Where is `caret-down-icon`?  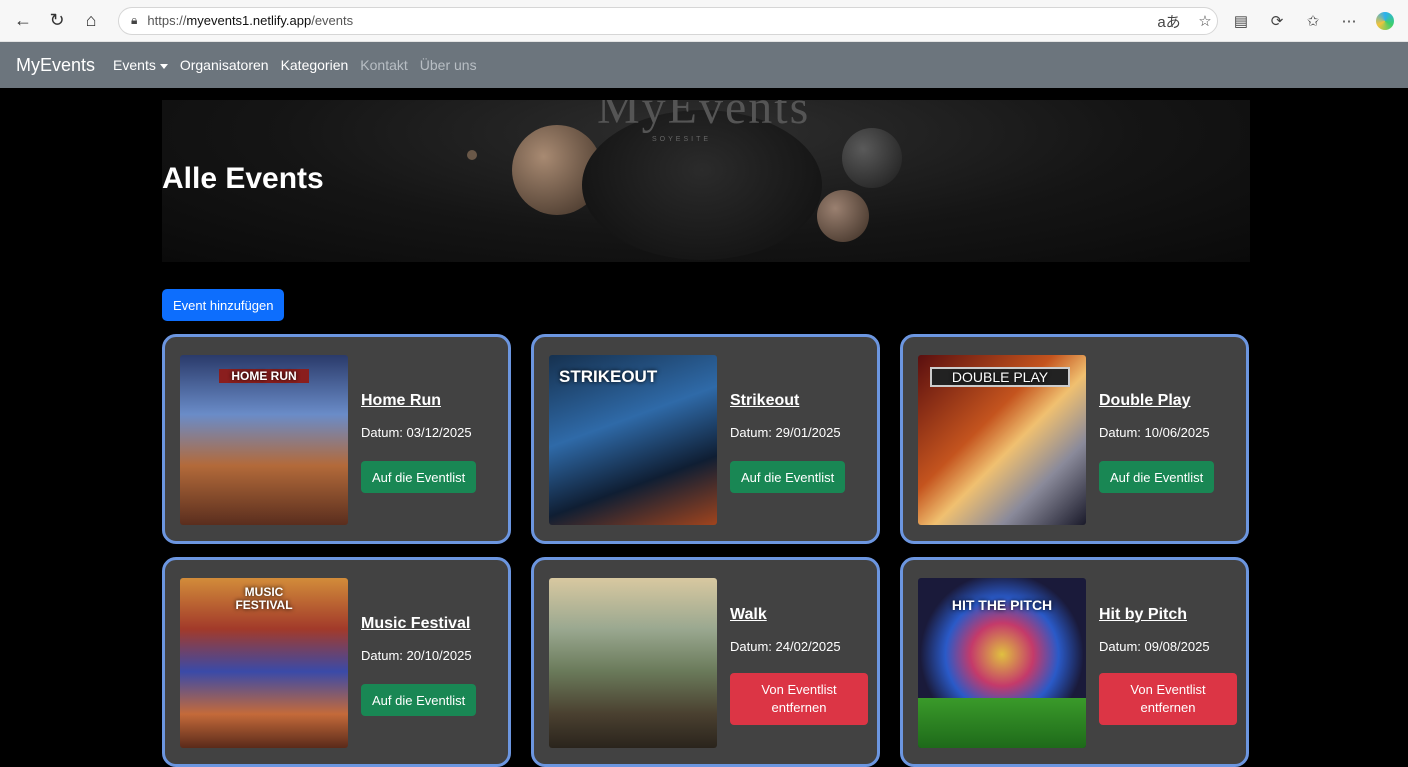 caret-down-icon is located at coordinates (163, 66).